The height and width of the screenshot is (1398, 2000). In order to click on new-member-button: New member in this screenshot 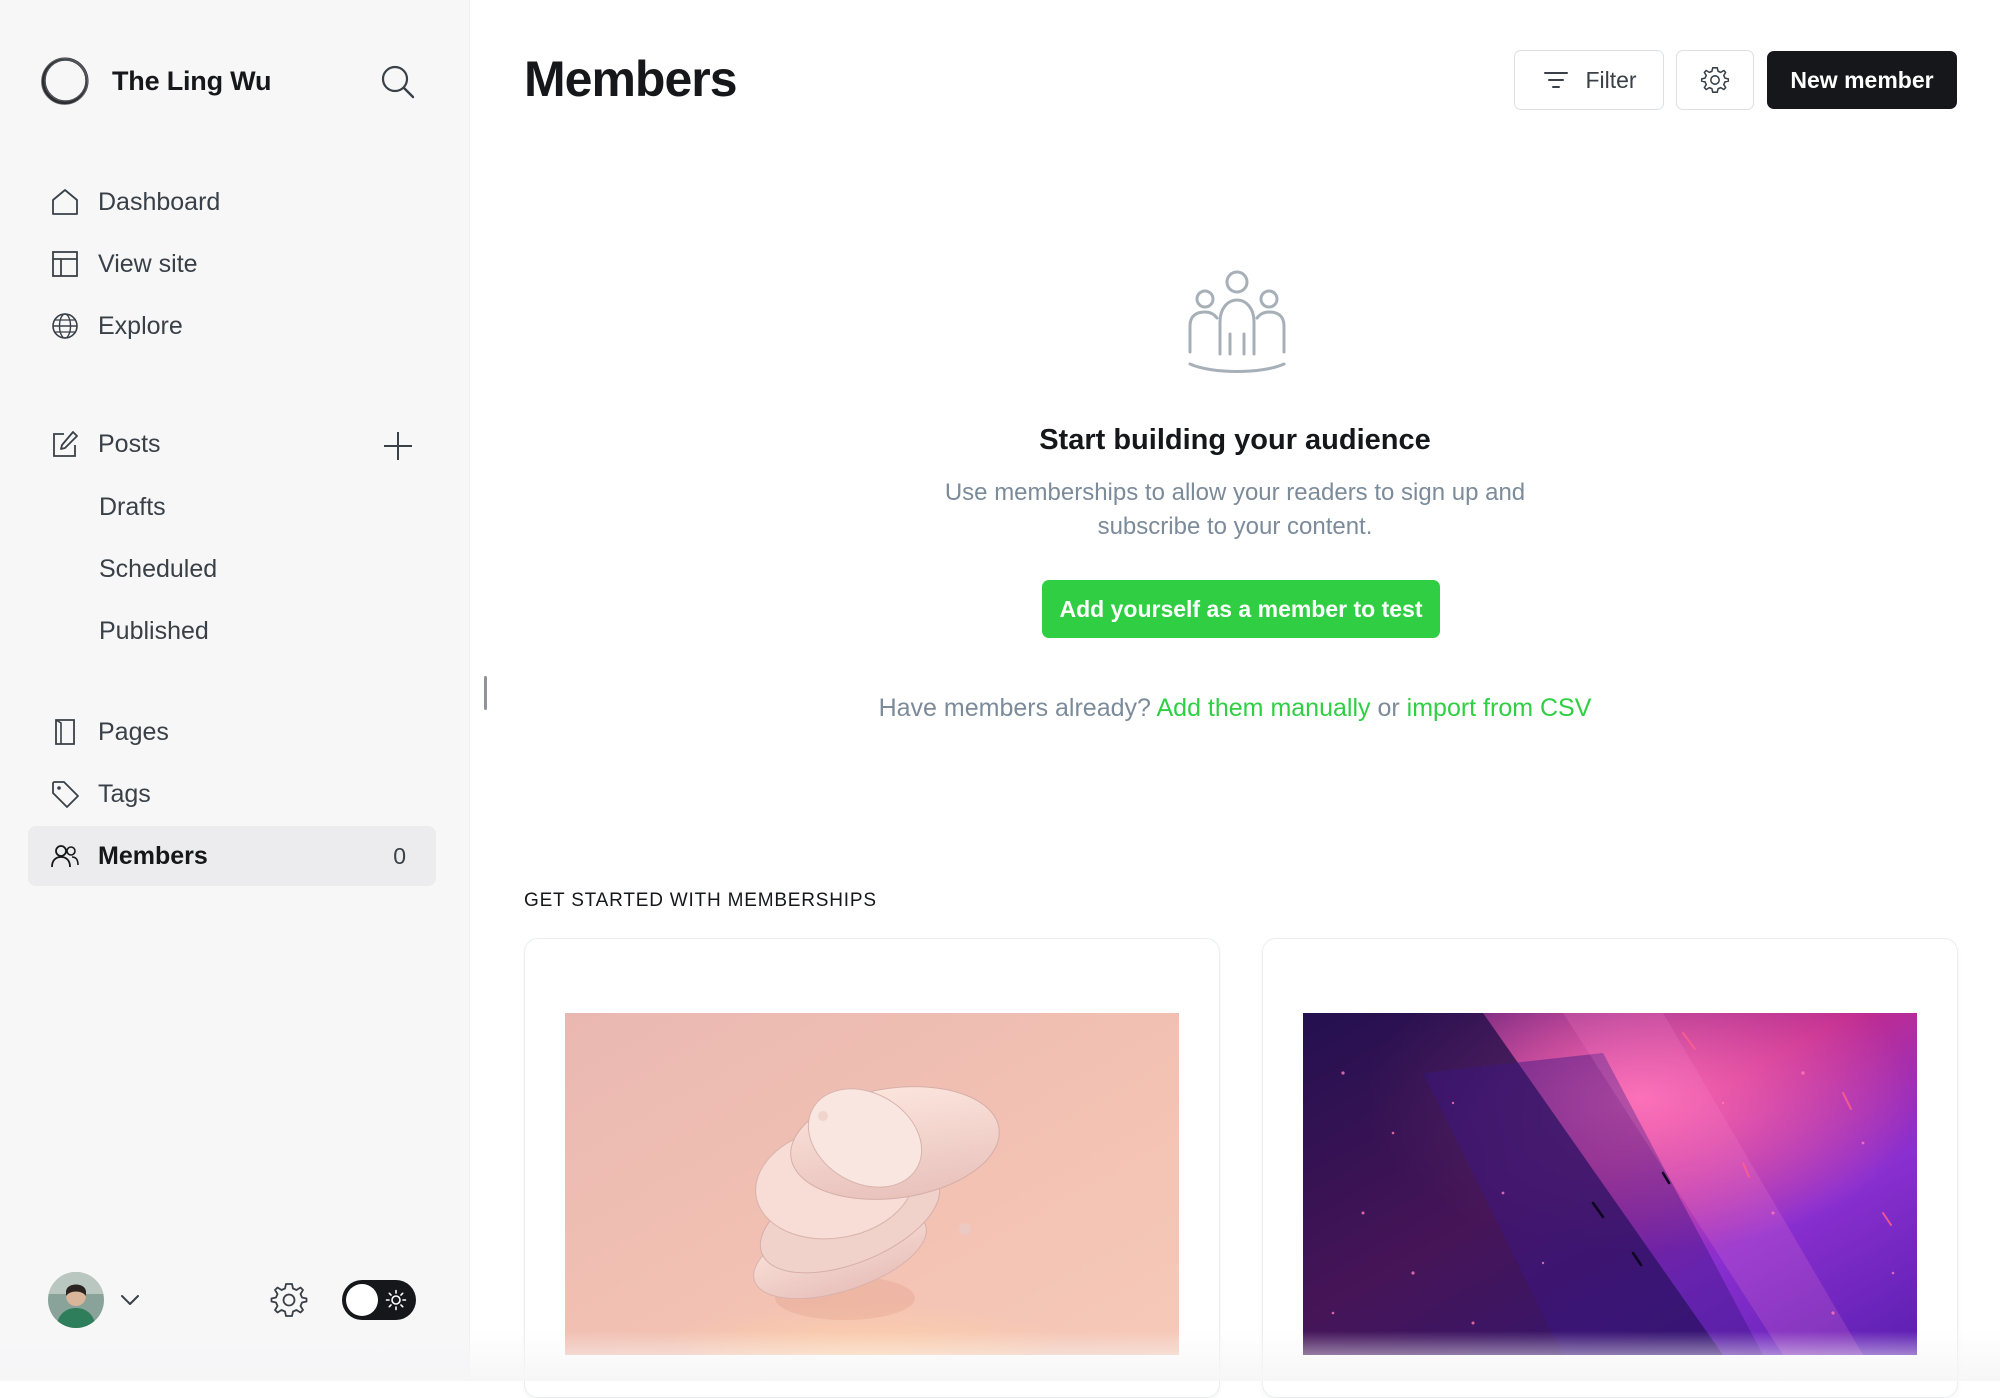, I will do `click(1862, 80)`.